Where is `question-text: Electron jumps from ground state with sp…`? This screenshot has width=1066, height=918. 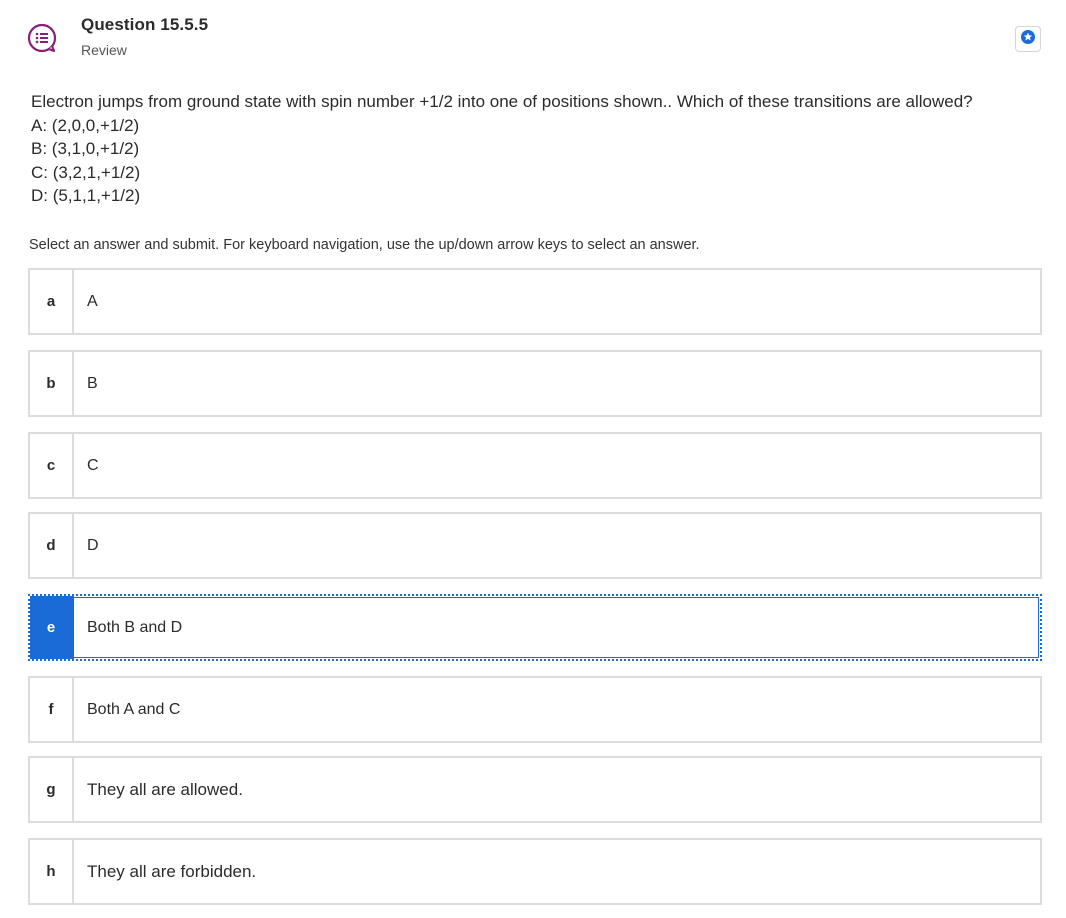
question-text: Electron jumps from ground state with sp… is located at coordinates (536, 149).